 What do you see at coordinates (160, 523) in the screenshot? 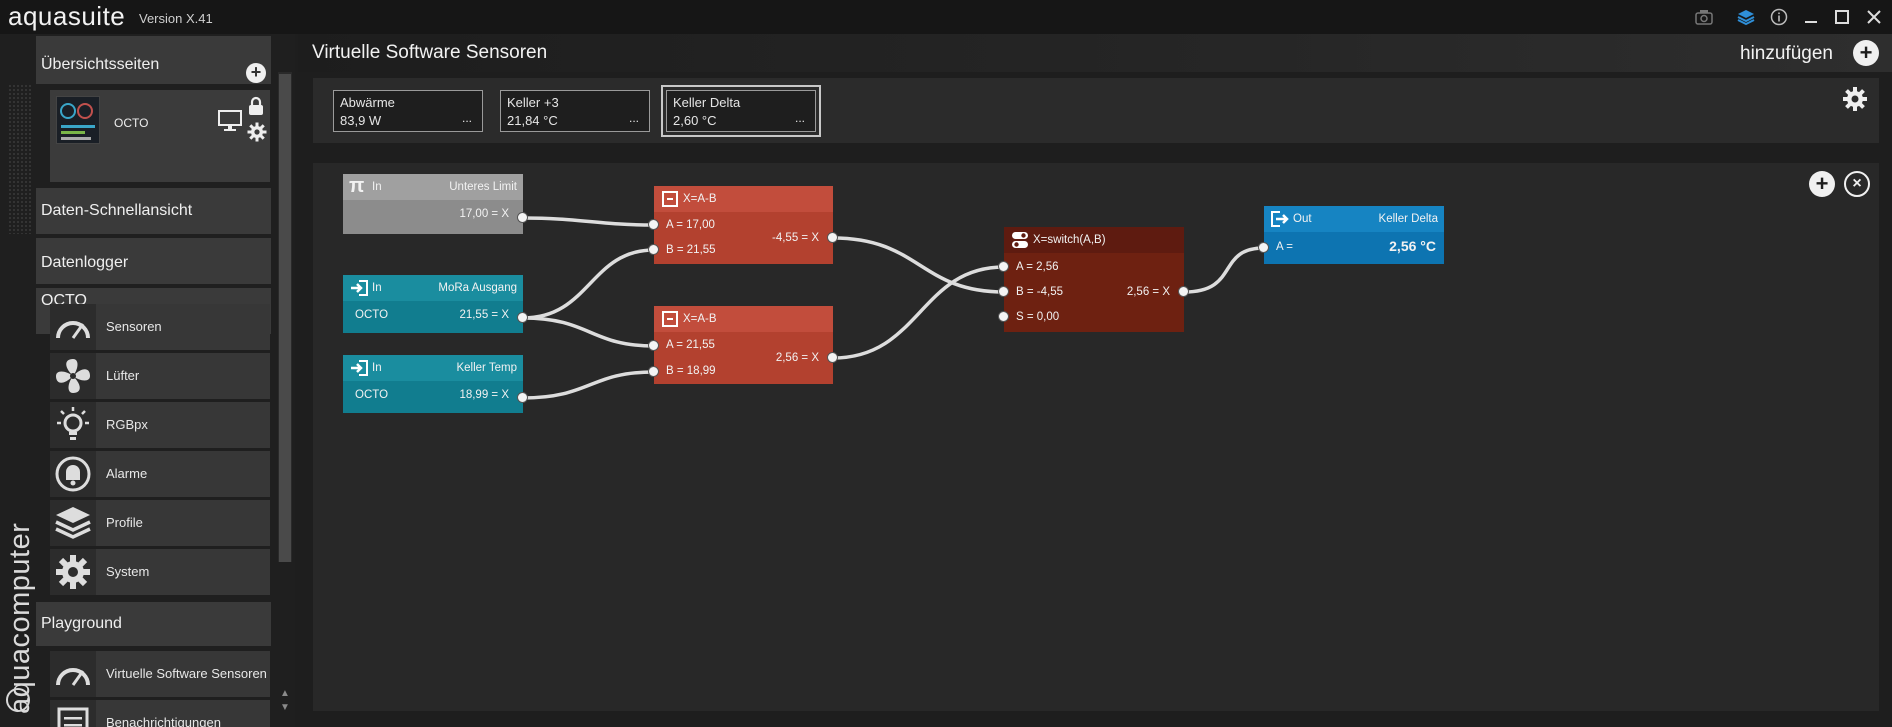
I see `sidebar-item-profile: Profile` at bounding box center [160, 523].